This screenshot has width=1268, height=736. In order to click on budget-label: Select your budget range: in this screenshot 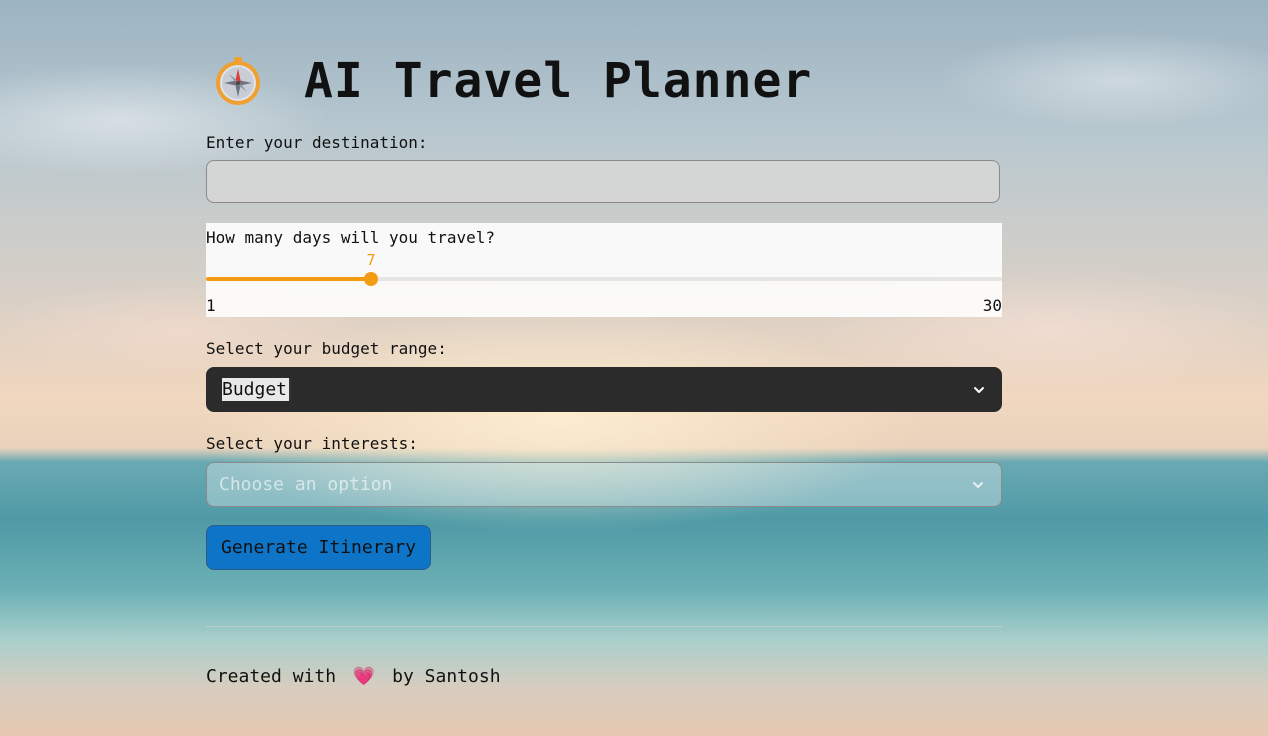, I will do `click(326, 348)`.